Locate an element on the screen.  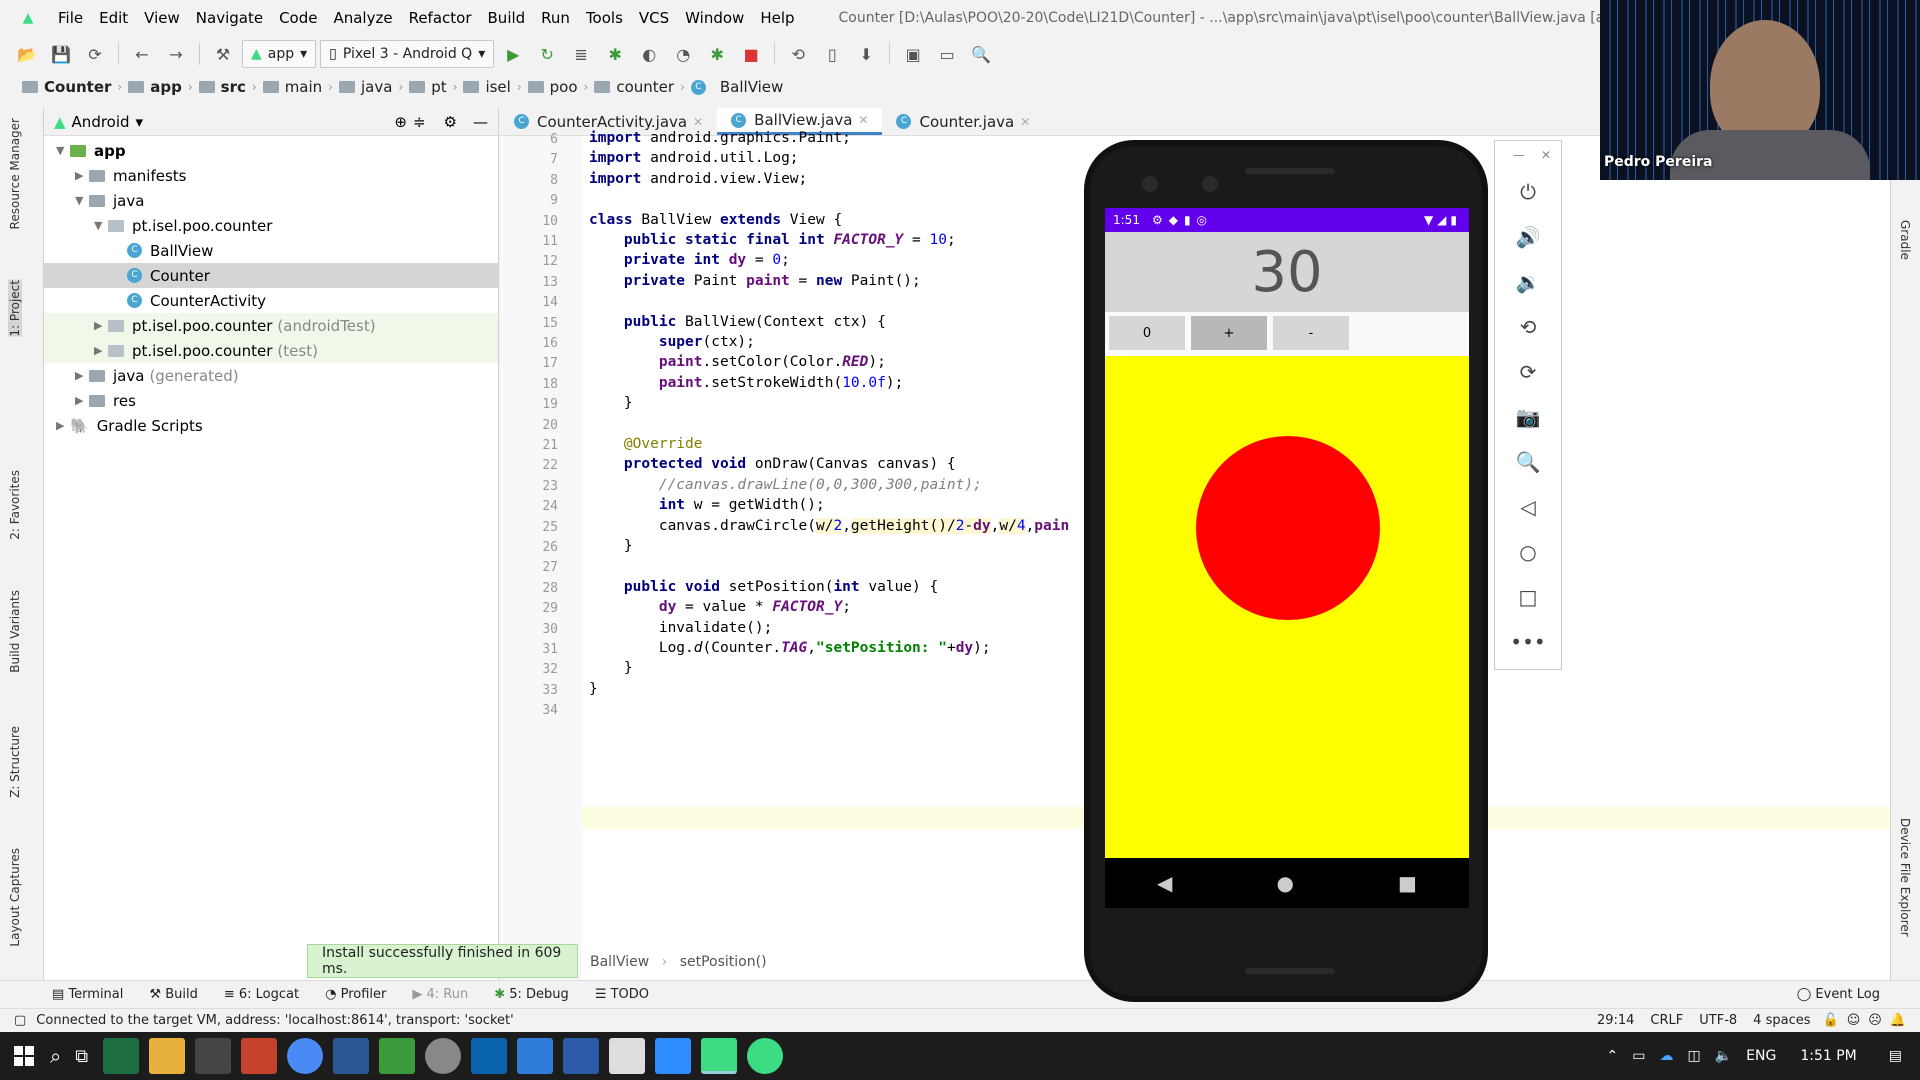
powerpoint-icon is located at coordinates (259, 1056).